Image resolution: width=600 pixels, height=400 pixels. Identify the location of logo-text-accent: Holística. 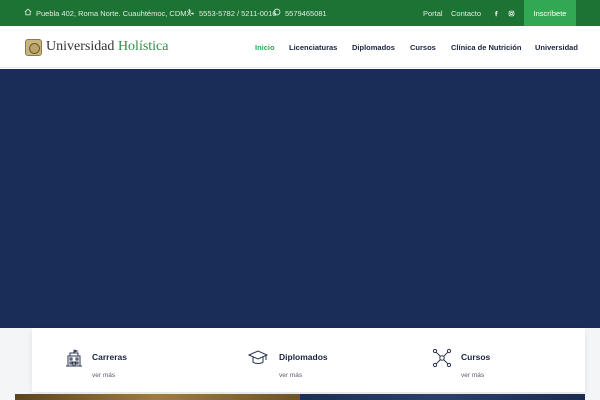
(143, 46).